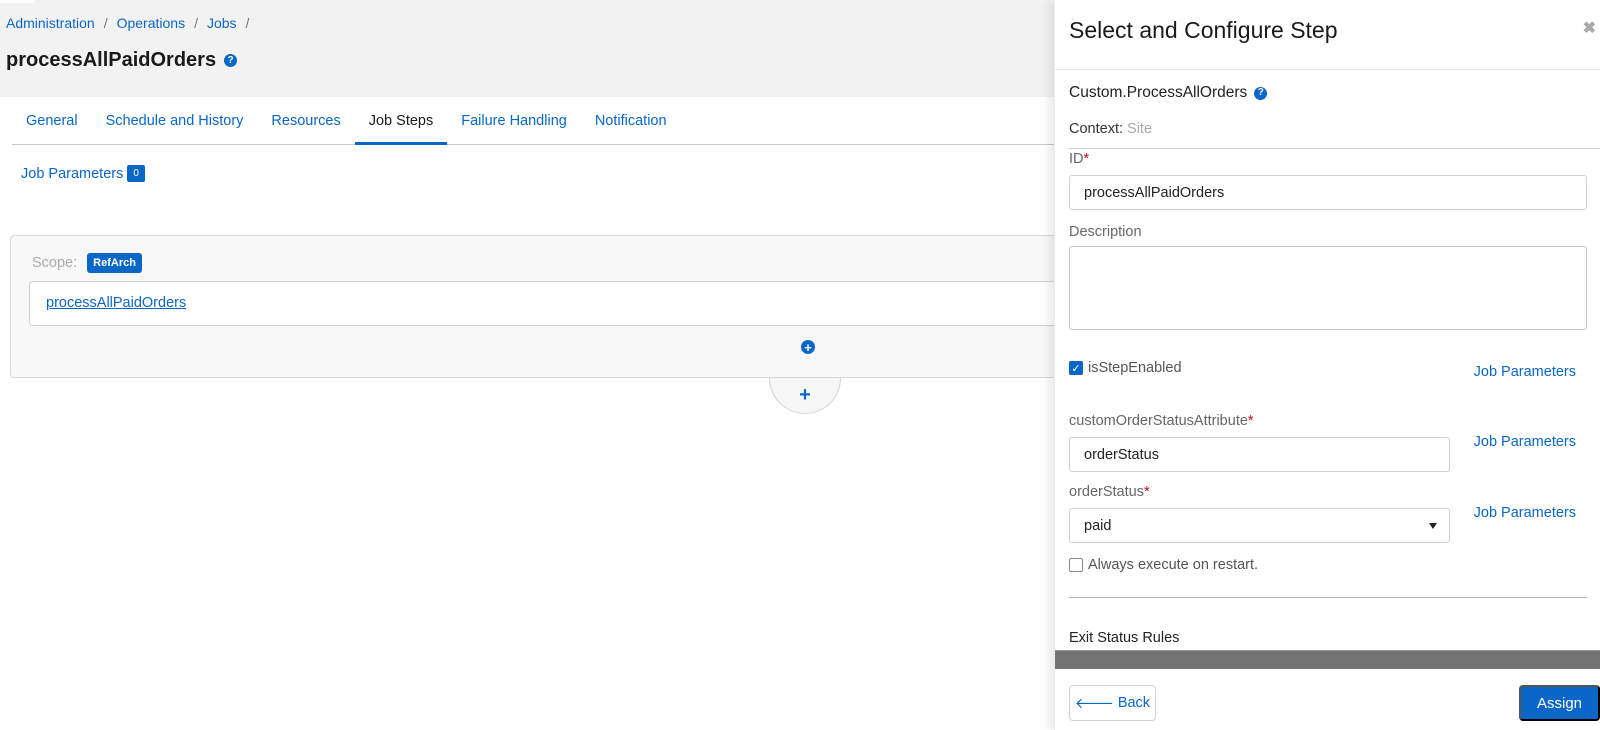 The width and height of the screenshot is (1600, 730). I want to click on step-type-name: Custom.ProcessAllOrders, so click(1158, 92).